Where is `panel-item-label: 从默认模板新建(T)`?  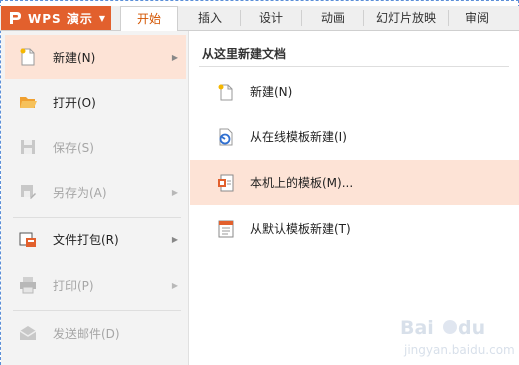 panel-item-label: 从默认模板新建(T) is located at coordinates (300, 229).